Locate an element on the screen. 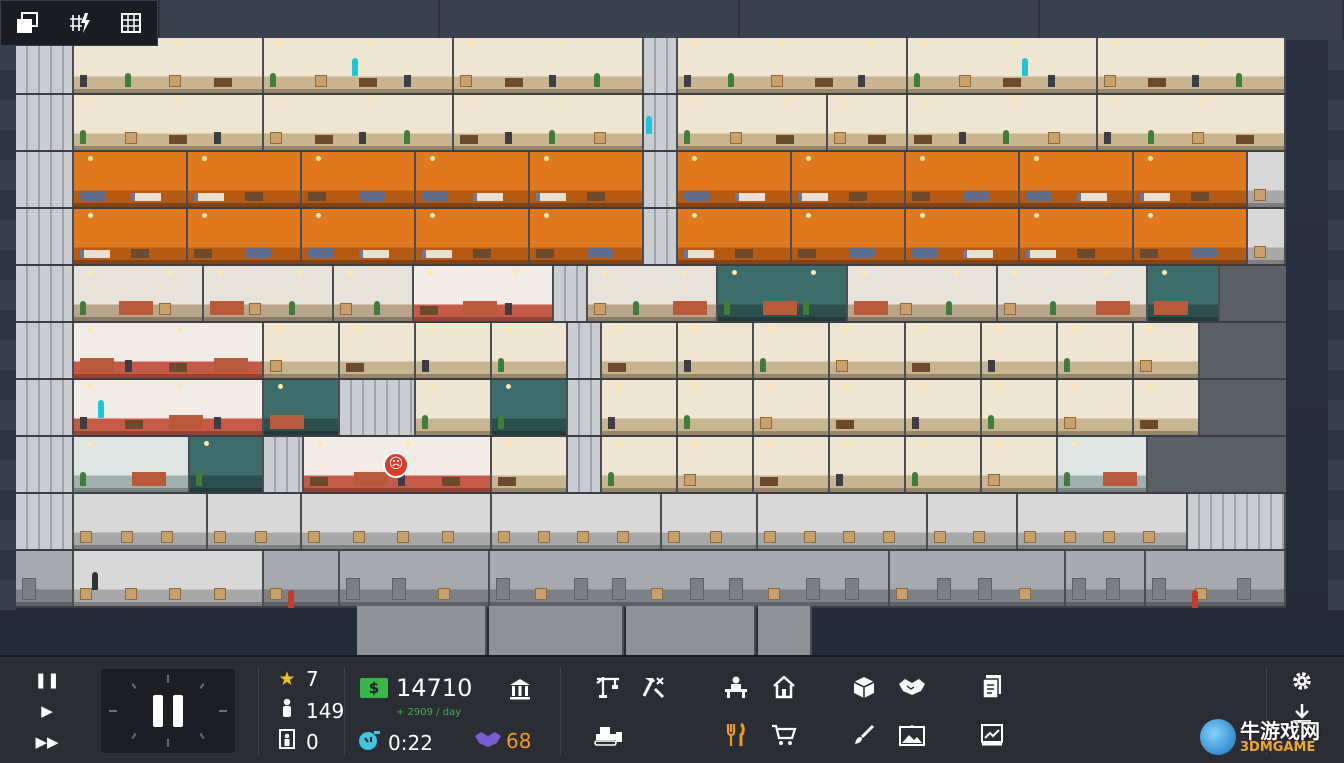  box-icon is located at coordinates (864, 687).